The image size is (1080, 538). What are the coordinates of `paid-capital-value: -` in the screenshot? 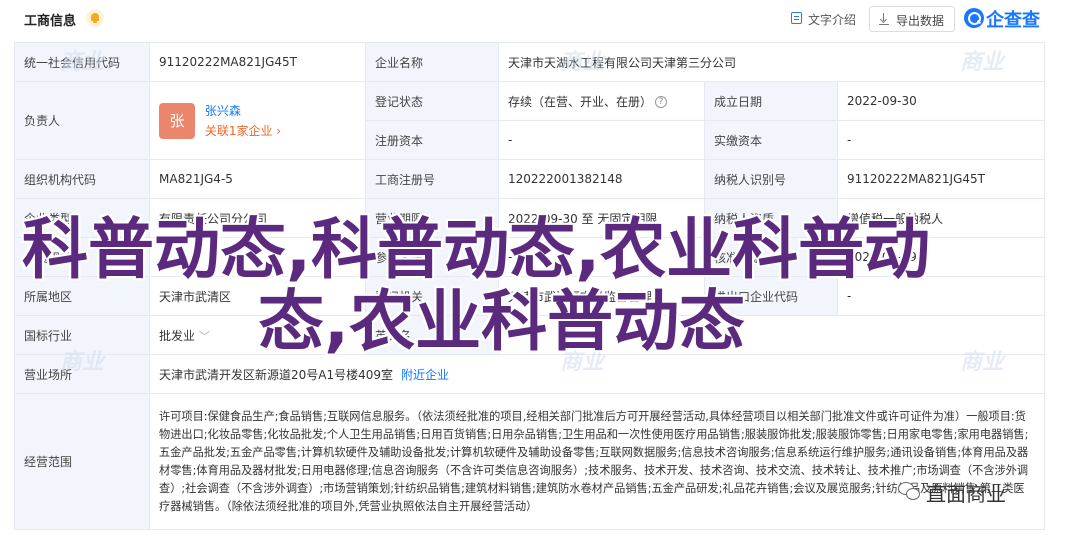 It's located at (941, 140).